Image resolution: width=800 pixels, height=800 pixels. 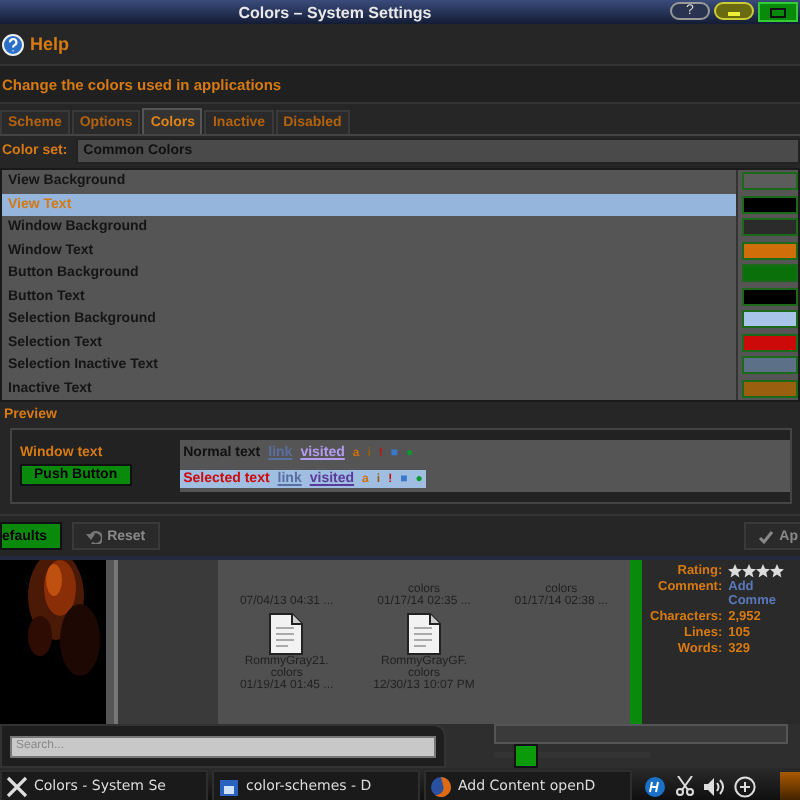 What do you see at coordinates (13, 44) in the screenshot?
I see `help-icon` at bounding box center [13, 44].